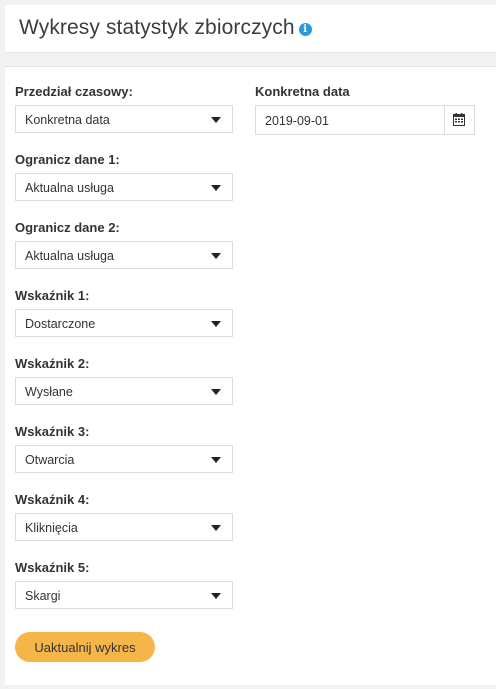  I want to click on specific-date-label: Konkretna data, so click(302, 91).